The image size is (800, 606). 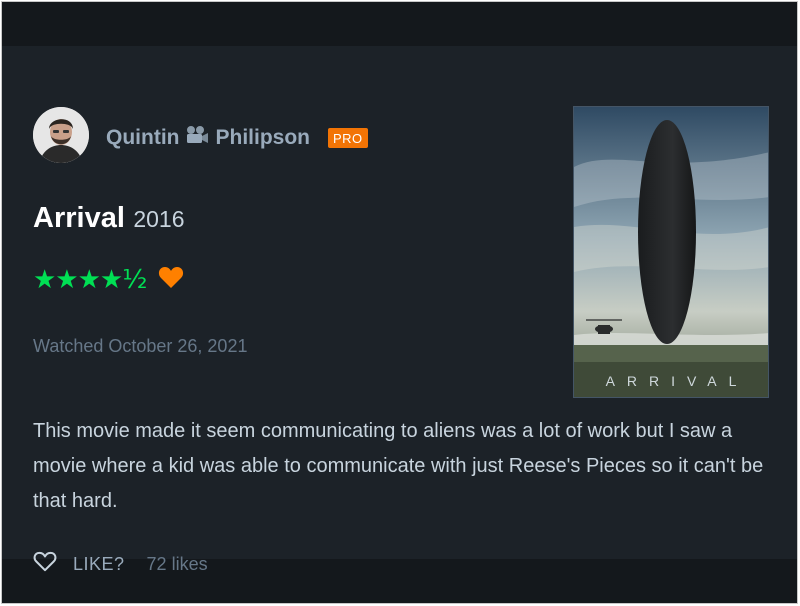 What do you see at coordinates (142, 138) in the screenshot?
I see `author-first-name: Quintin` at bounding box center [142, 138].